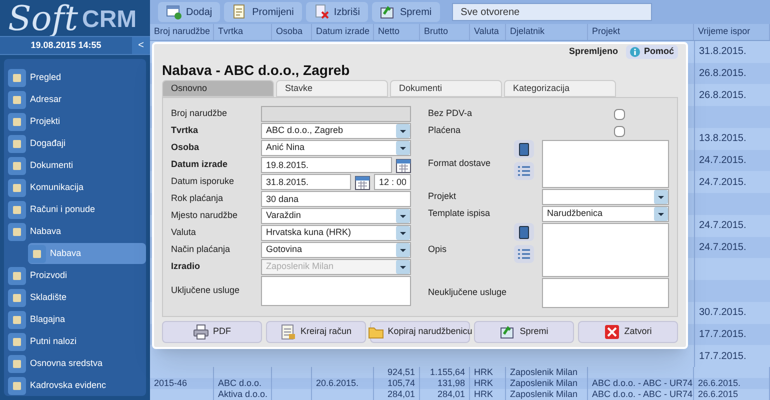 The image size is (770, 400). Describe the element at coordinates (205, 215) in the screenshot. I see `field-label: Mjesto narudžbe` at that location.